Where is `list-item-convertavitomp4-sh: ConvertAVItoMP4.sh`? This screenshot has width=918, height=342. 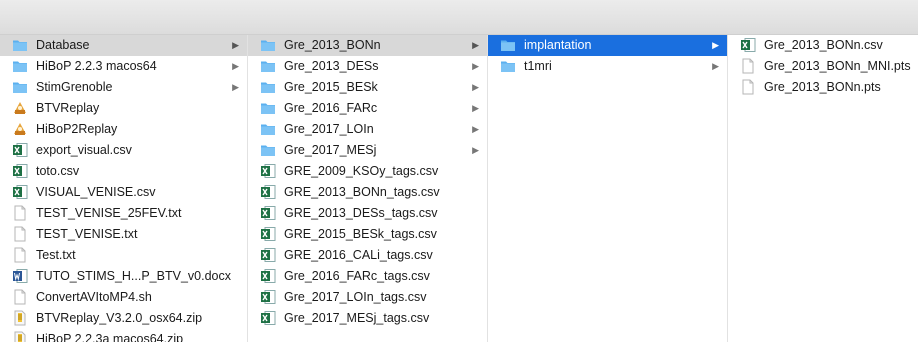 list-item-convertavitomp4-sh: ConvertAVItoMP4.sh is located at coordinates (123, 297).